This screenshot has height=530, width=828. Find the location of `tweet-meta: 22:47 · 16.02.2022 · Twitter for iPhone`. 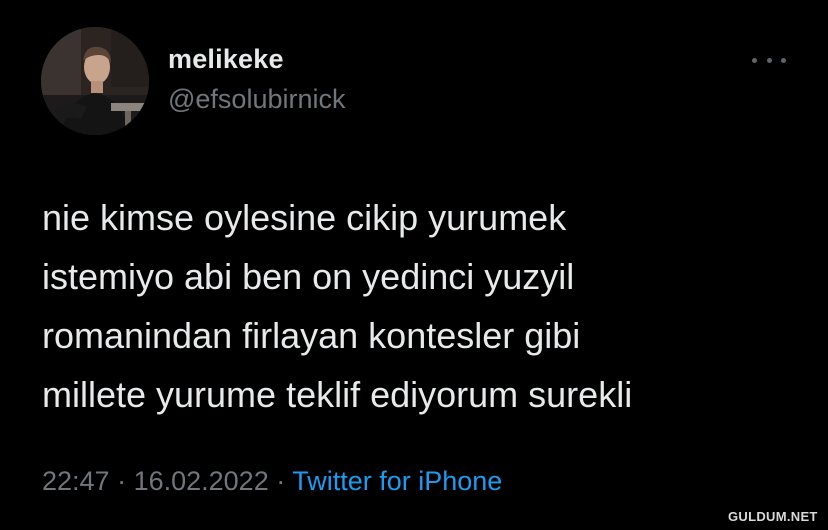

tweet-meta: 22:47 · 16.02.2022 · Twitter for iPhone is located at coordinates (272, 481).